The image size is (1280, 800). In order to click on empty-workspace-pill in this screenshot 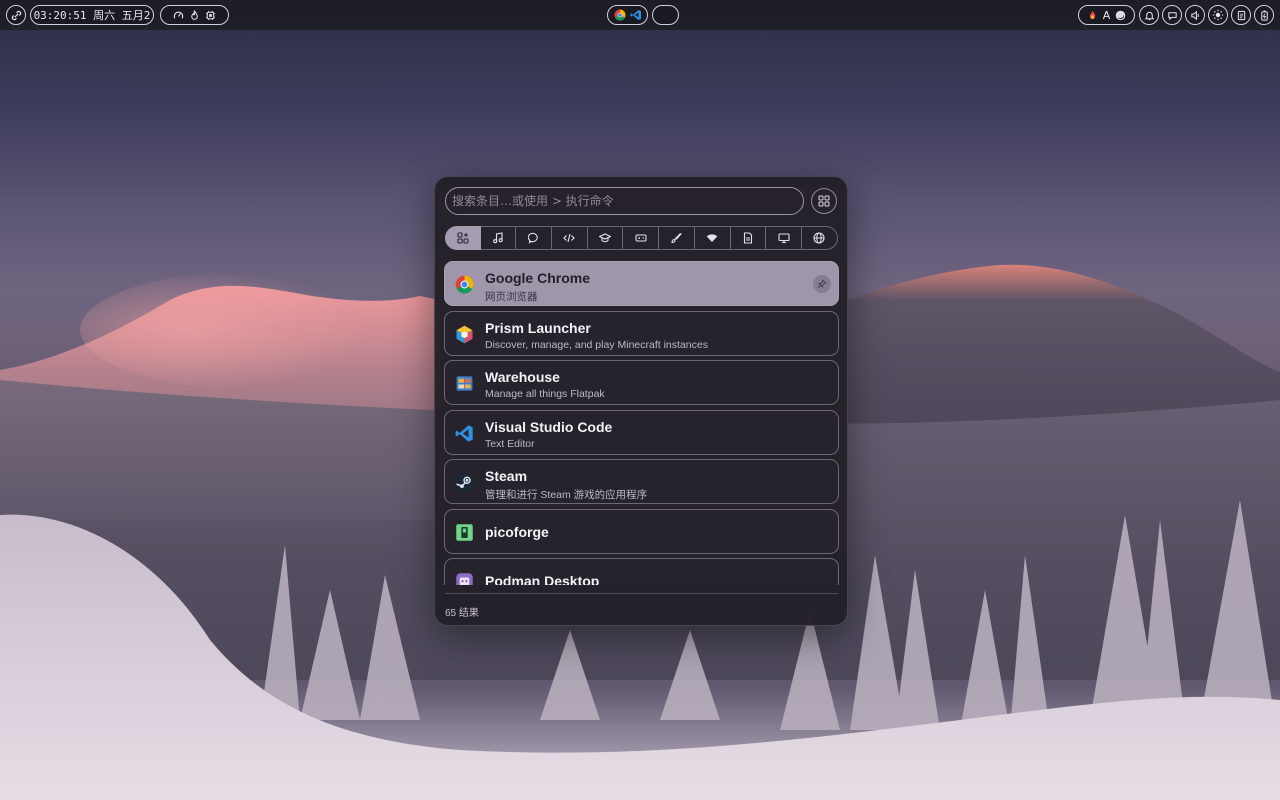, I will do `click(665, 15)`.